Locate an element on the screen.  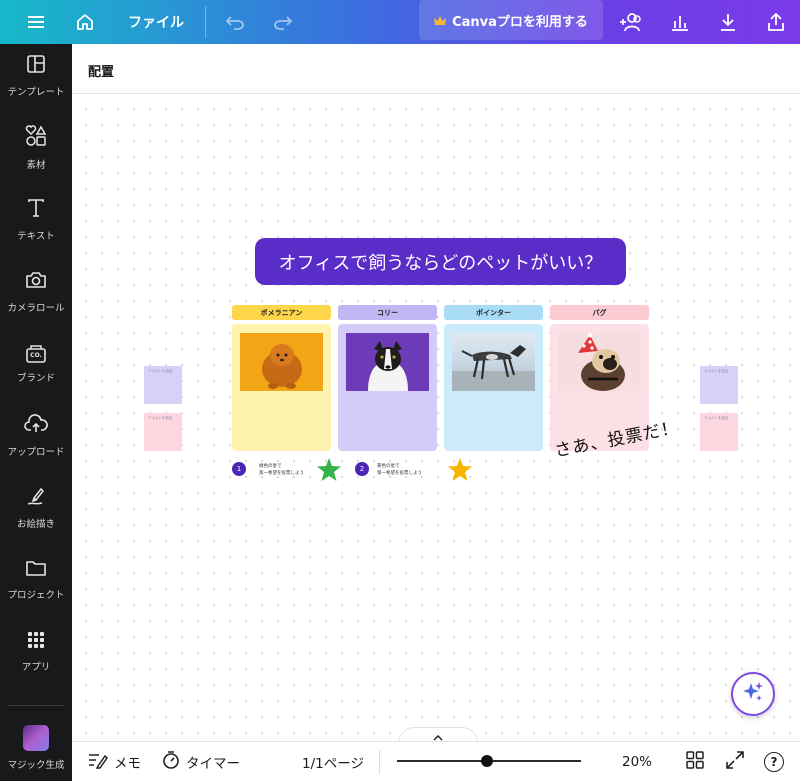
memo-label: メモ is located at coordinates (127, 764).